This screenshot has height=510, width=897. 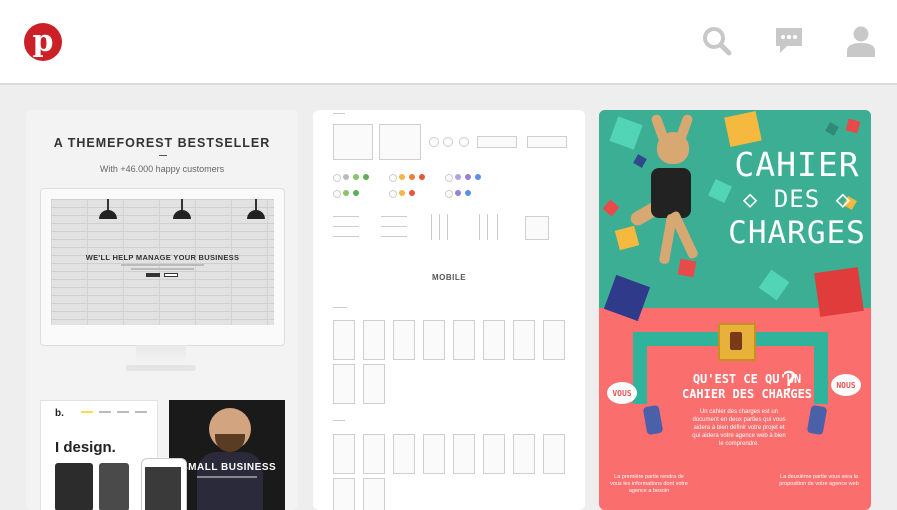 I want to click on monitor-screen: WE'LL HELP MANAGE YOUR BUSINESS, so click(x=162, y=262).